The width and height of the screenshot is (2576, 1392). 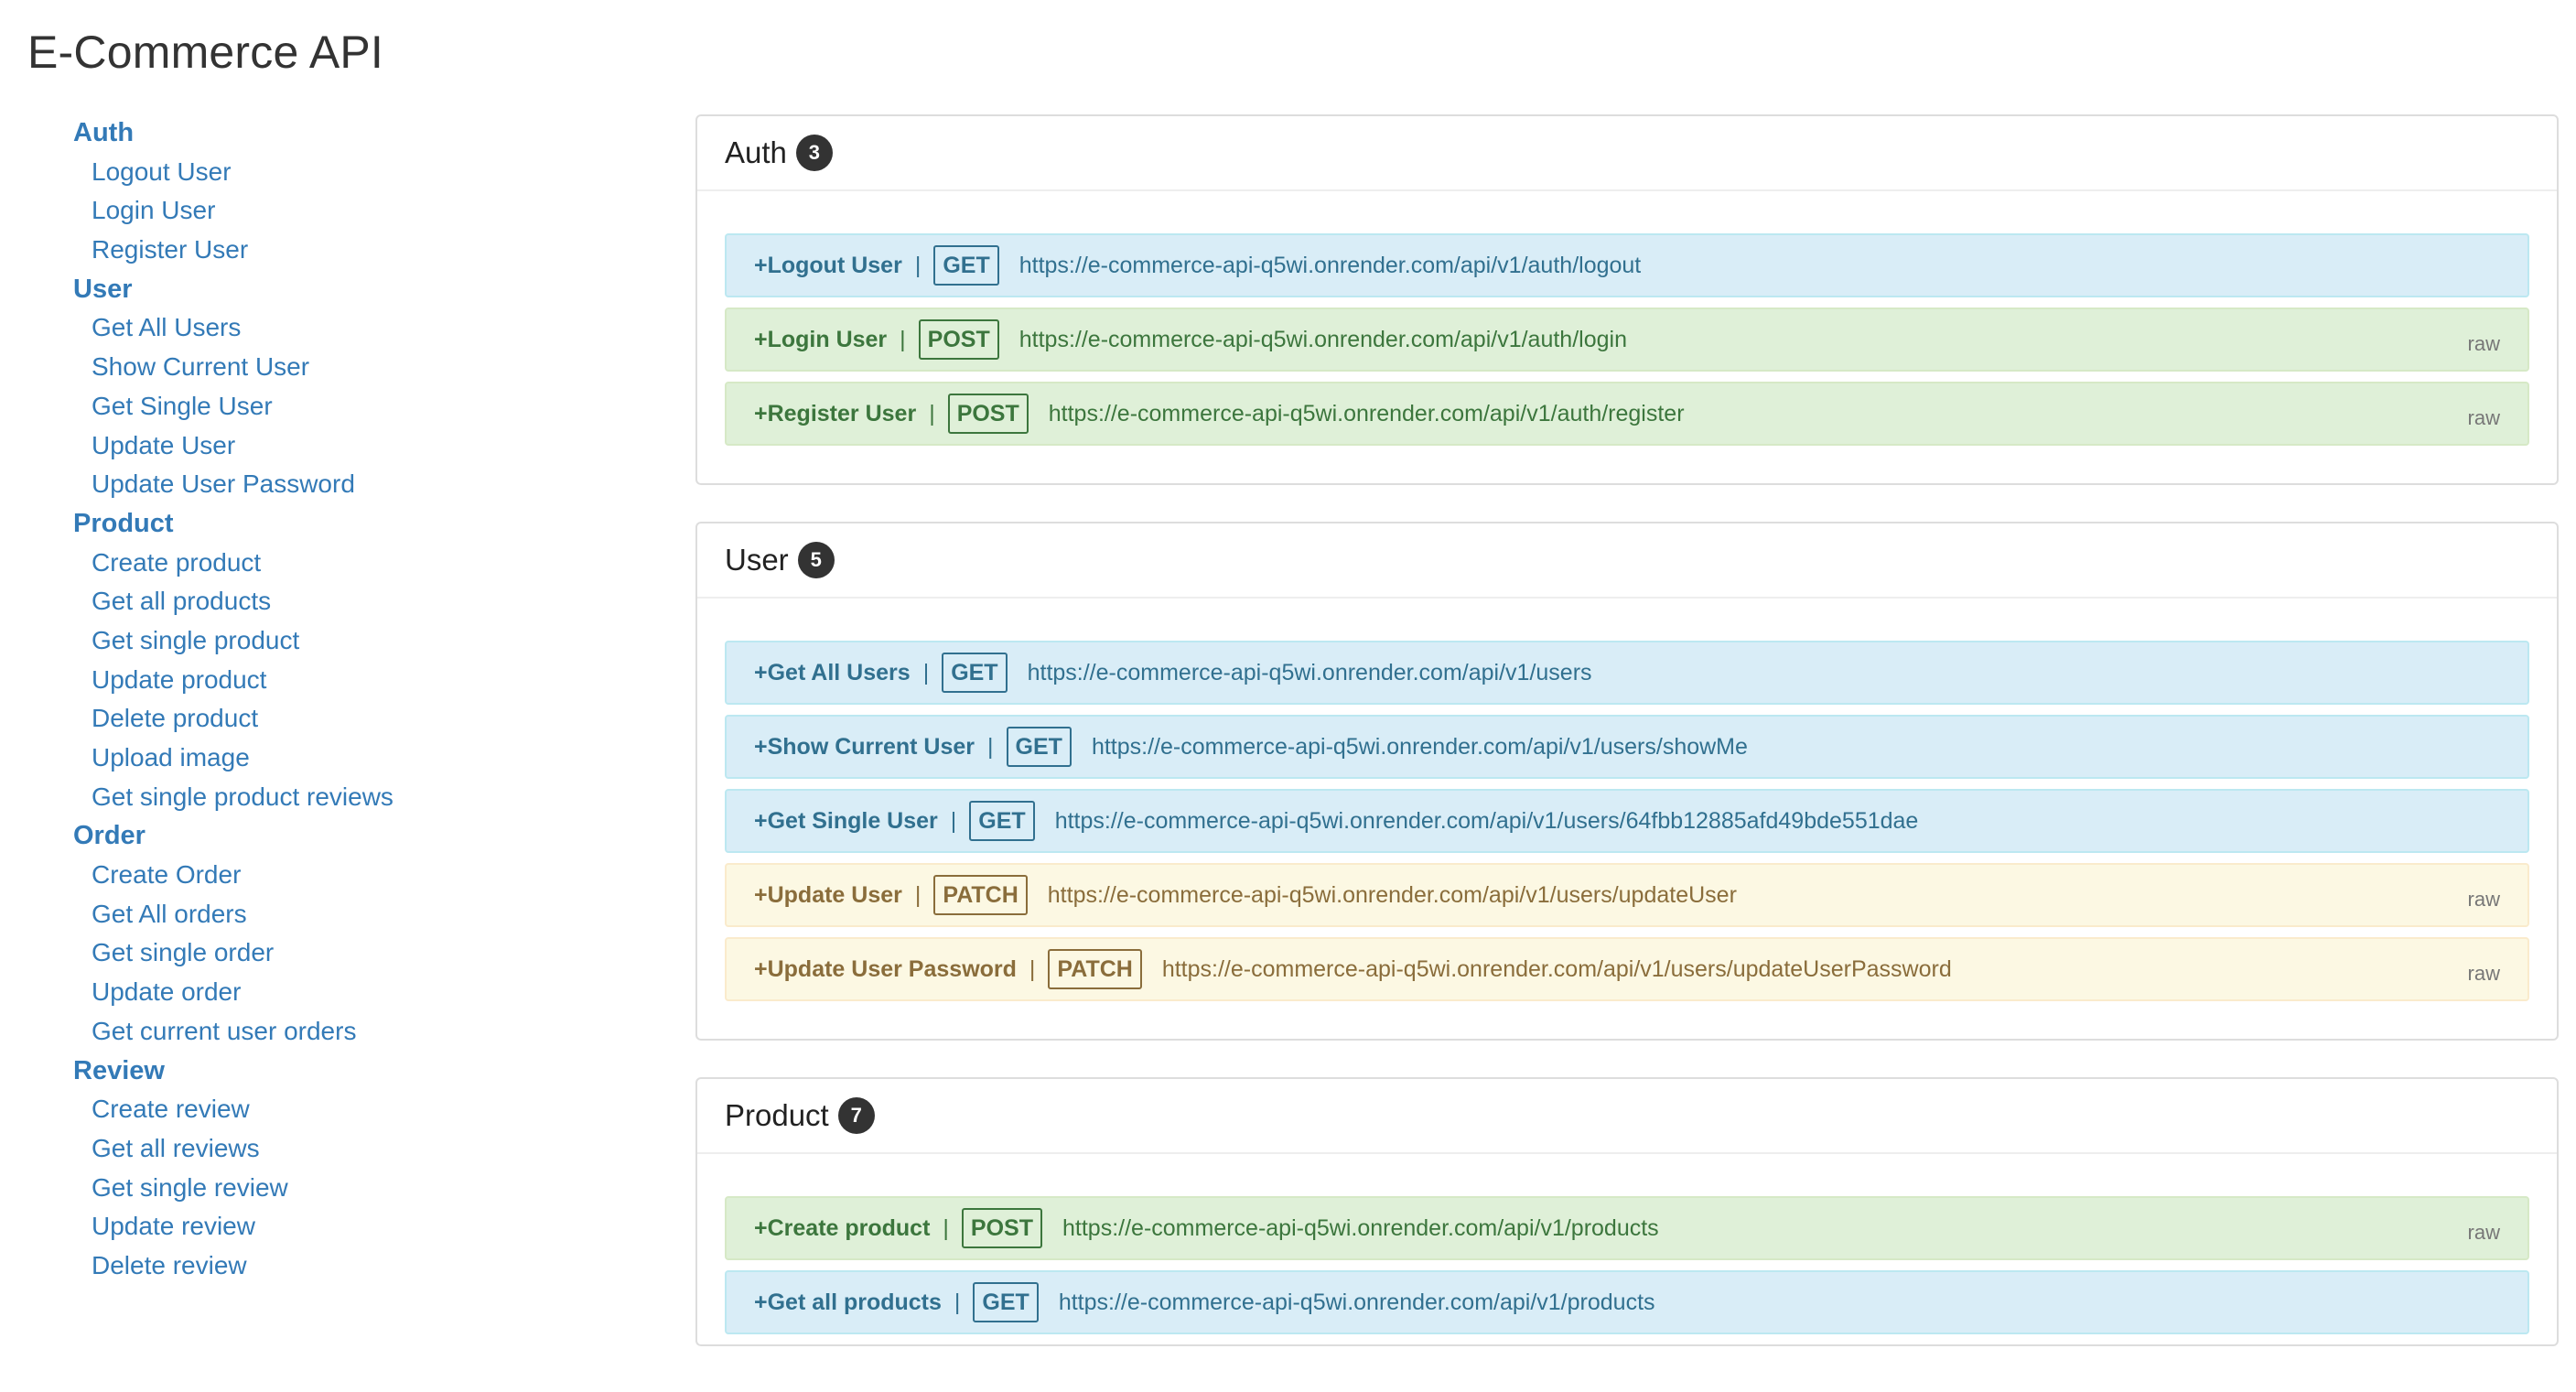 I want to click on nav-group-title-auth: Auth, so click(x=357, y=133).